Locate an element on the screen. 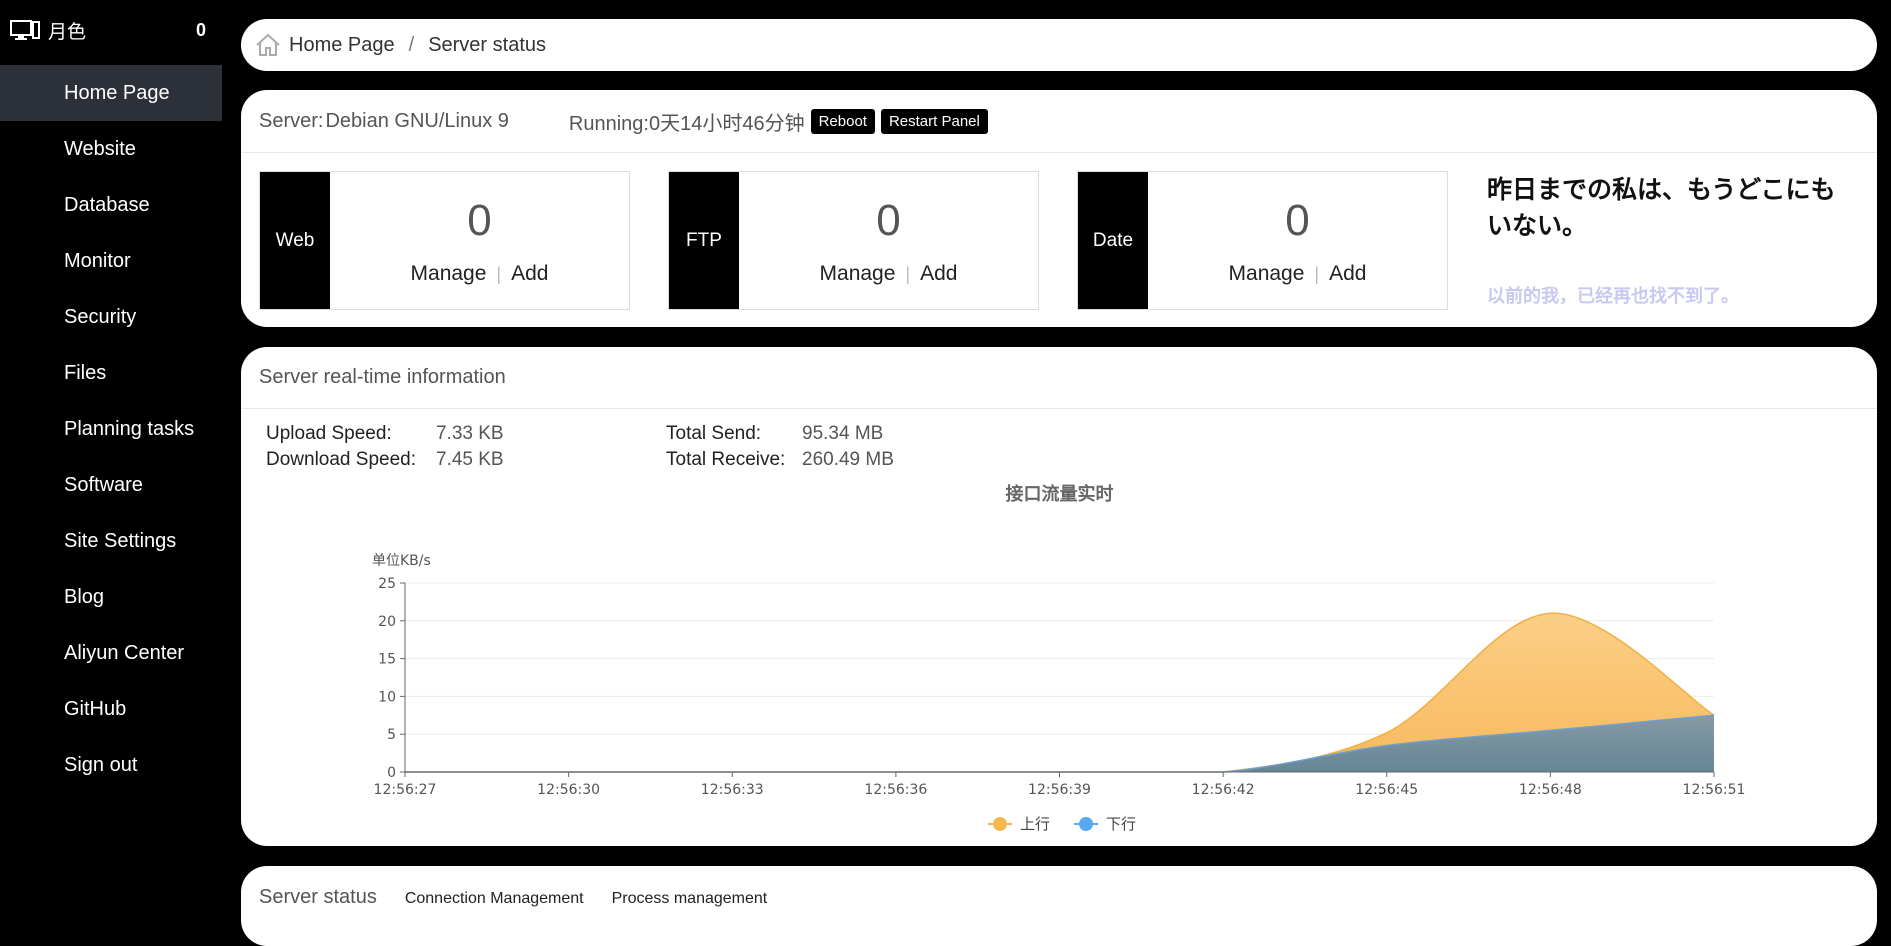 The height and width of the screenshot is (946, 1891). legend-label: 下行 is located at coordinates (1121, 824).